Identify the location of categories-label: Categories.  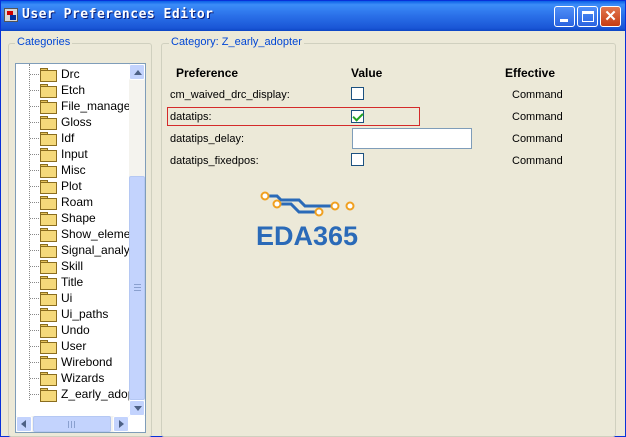
(44, 42).